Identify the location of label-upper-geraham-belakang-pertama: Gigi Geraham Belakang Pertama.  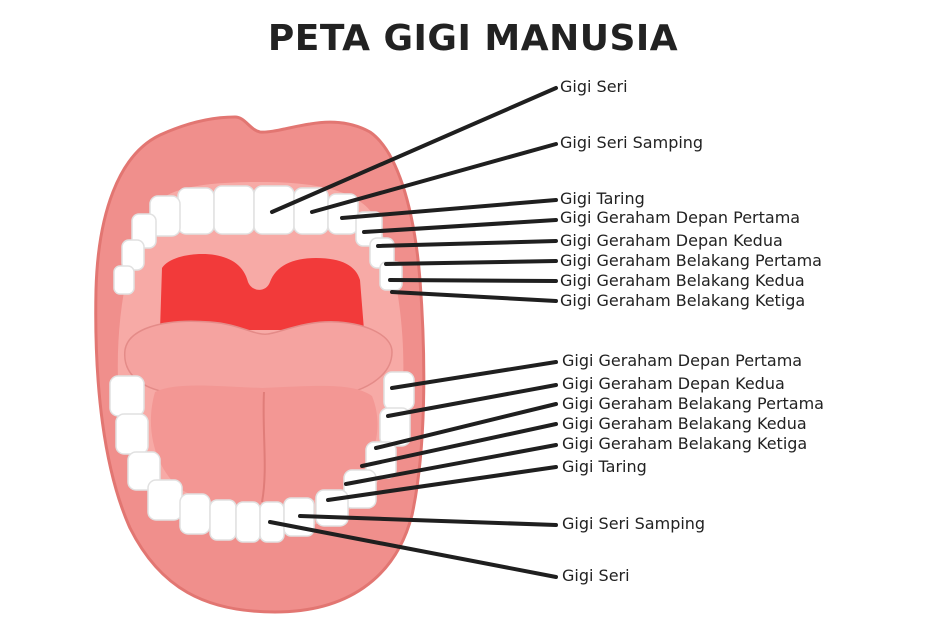
(691, 260).